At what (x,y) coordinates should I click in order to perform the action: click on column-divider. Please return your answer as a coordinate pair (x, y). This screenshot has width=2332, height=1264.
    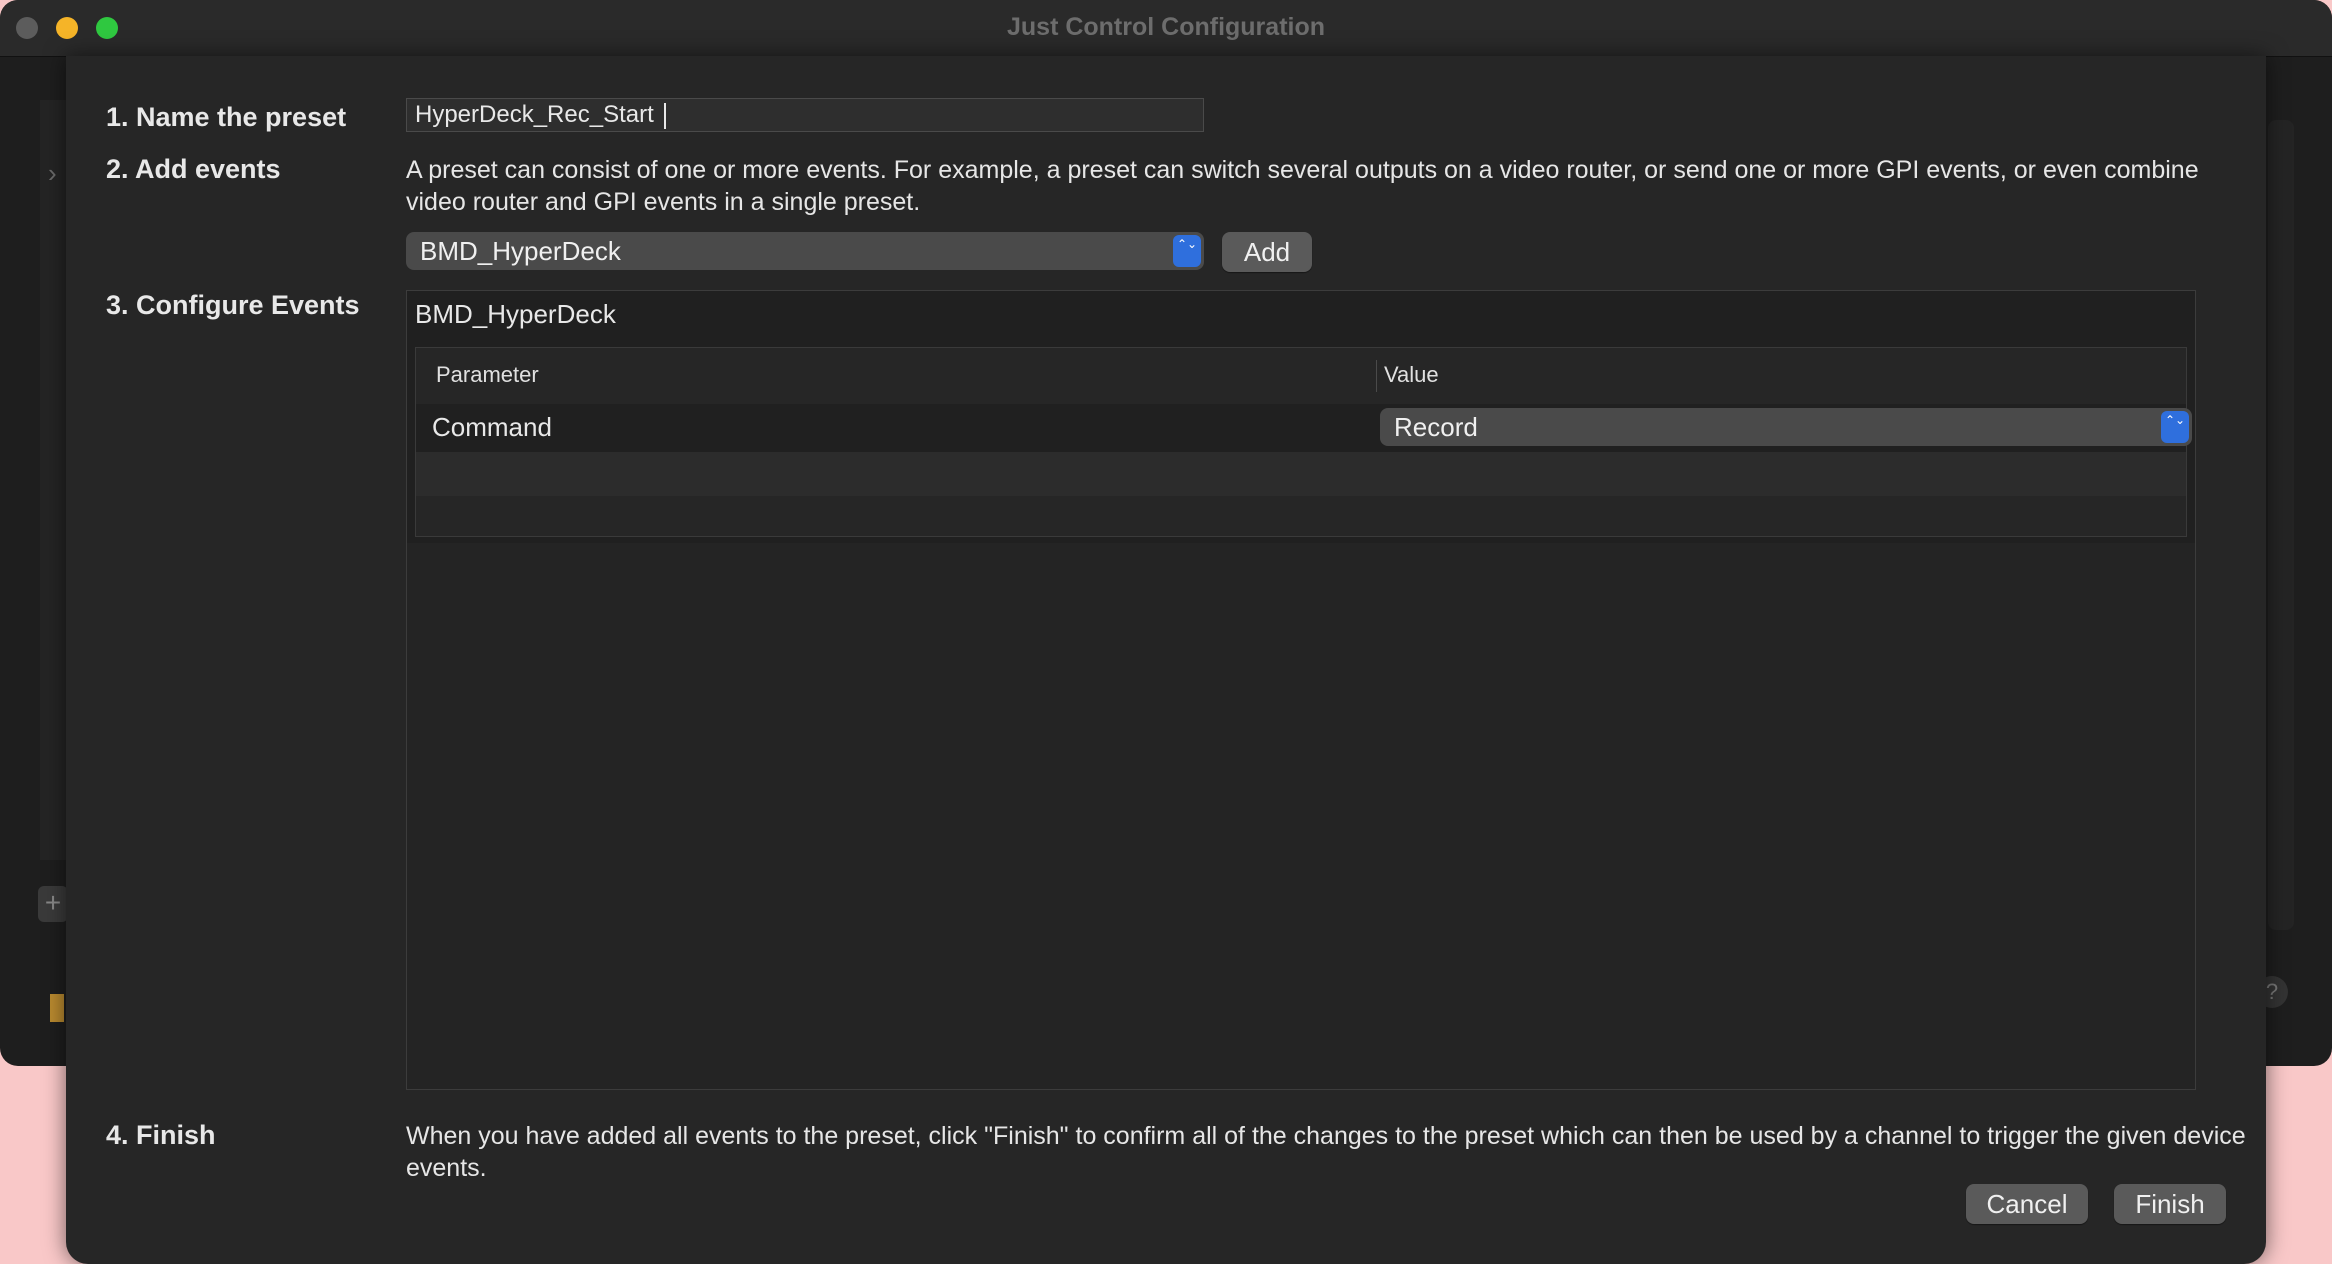
    Looking at the image, I should click on (1376, 376).